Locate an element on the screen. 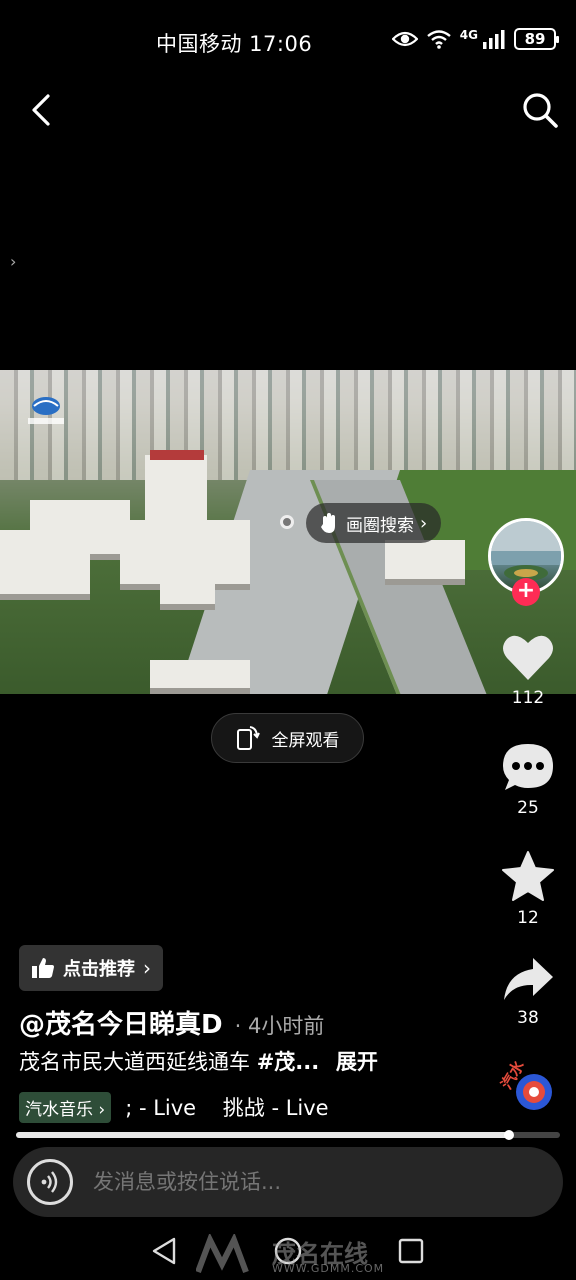  rotate-screen-icon is located at coordinates (248, 738).